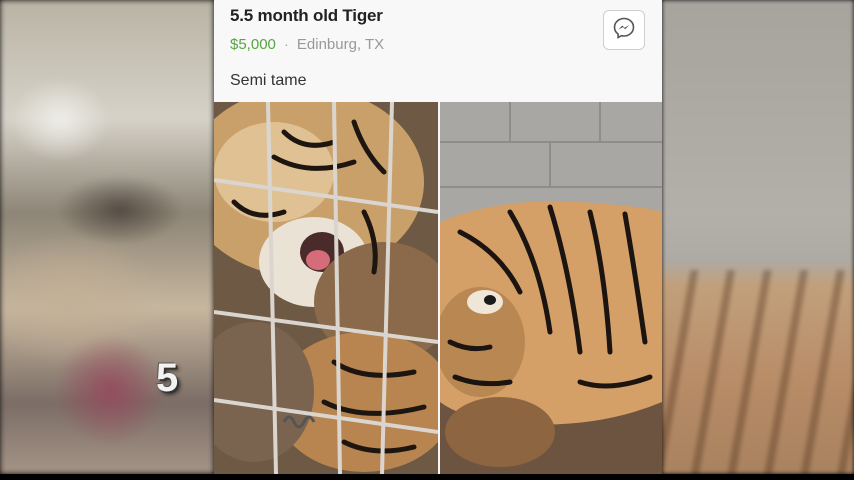 Image resolution: width=854 pixels, height=480 pixels. What do you see at coordinates (306, 15) in the screenshot?
I see `listing-title: 5.5 month old Tiger` at bounding box center [306, 15].